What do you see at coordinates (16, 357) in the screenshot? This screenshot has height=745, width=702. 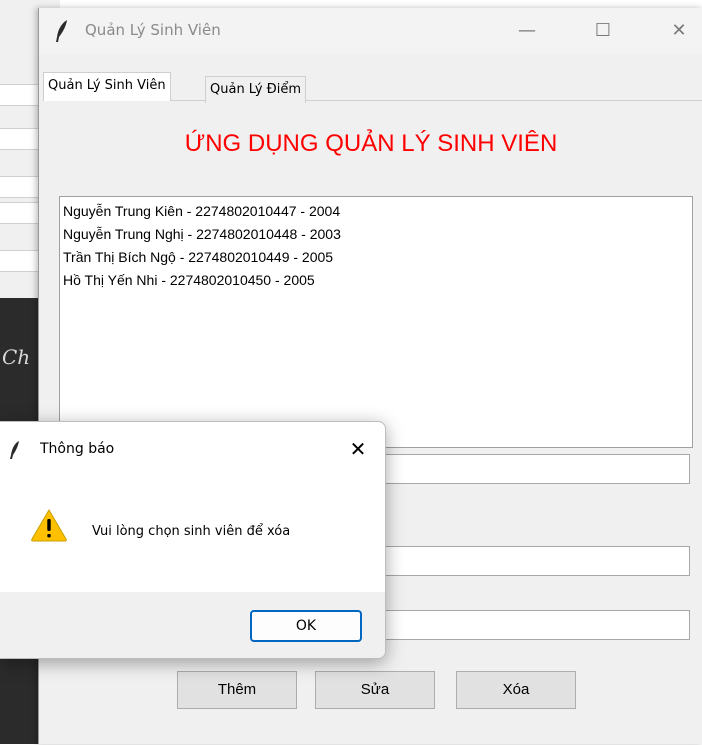 I see `background-text: Ch` at bounding box center [16, 357].